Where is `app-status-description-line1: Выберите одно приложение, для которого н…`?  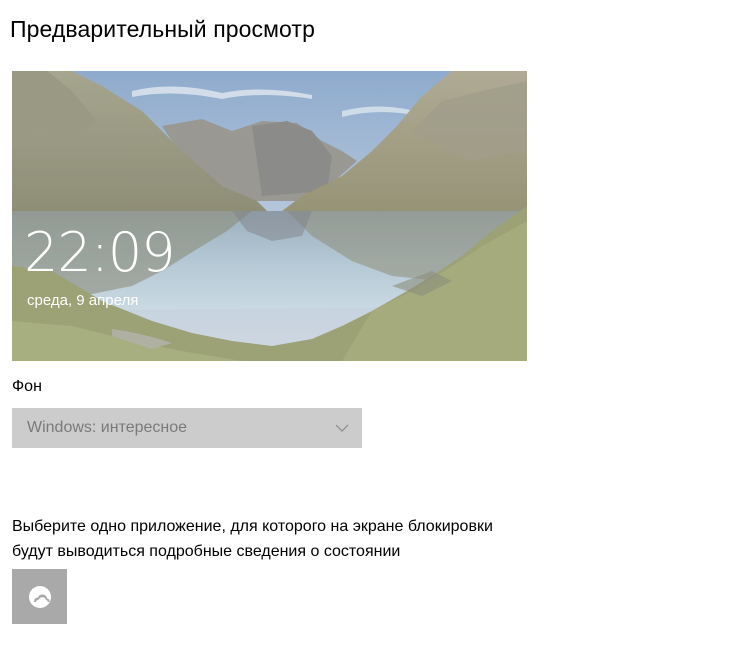
app-status-description-line1: Выберите одно приложение, для которого н… is located at coordinates (252, 526).